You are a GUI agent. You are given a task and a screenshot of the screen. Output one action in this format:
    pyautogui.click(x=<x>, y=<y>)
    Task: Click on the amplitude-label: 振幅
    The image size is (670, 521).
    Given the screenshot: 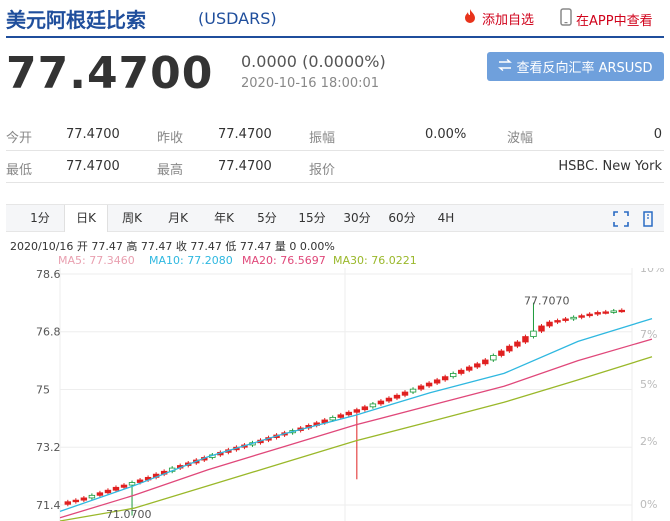 What is the action you would take?
    pyautogui.click(x=322, y=138)
    